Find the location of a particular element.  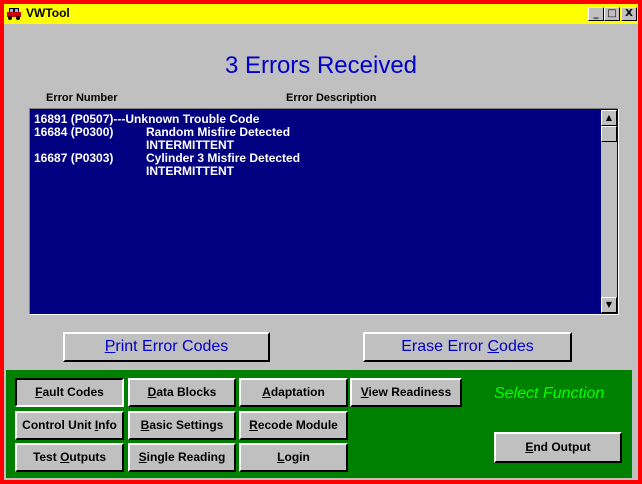

erase-label-key: C is located at coordinates (493, 346).